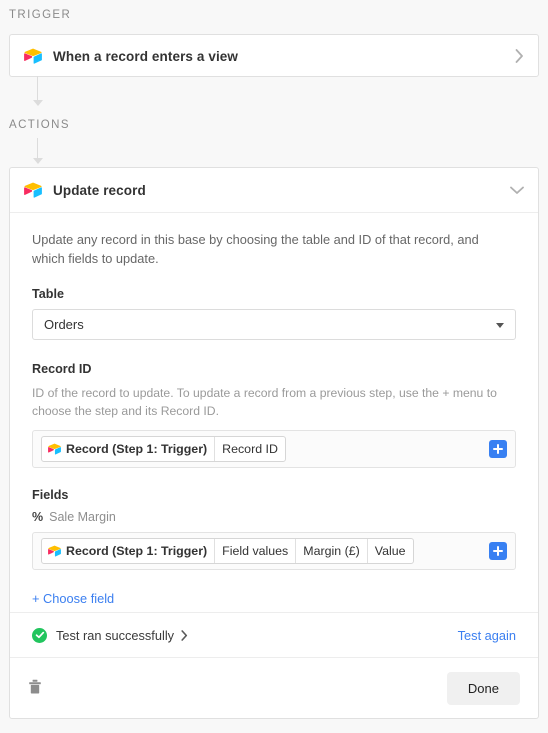  I want to click on actions-section-label: ACTIONS, so click(39, 125).